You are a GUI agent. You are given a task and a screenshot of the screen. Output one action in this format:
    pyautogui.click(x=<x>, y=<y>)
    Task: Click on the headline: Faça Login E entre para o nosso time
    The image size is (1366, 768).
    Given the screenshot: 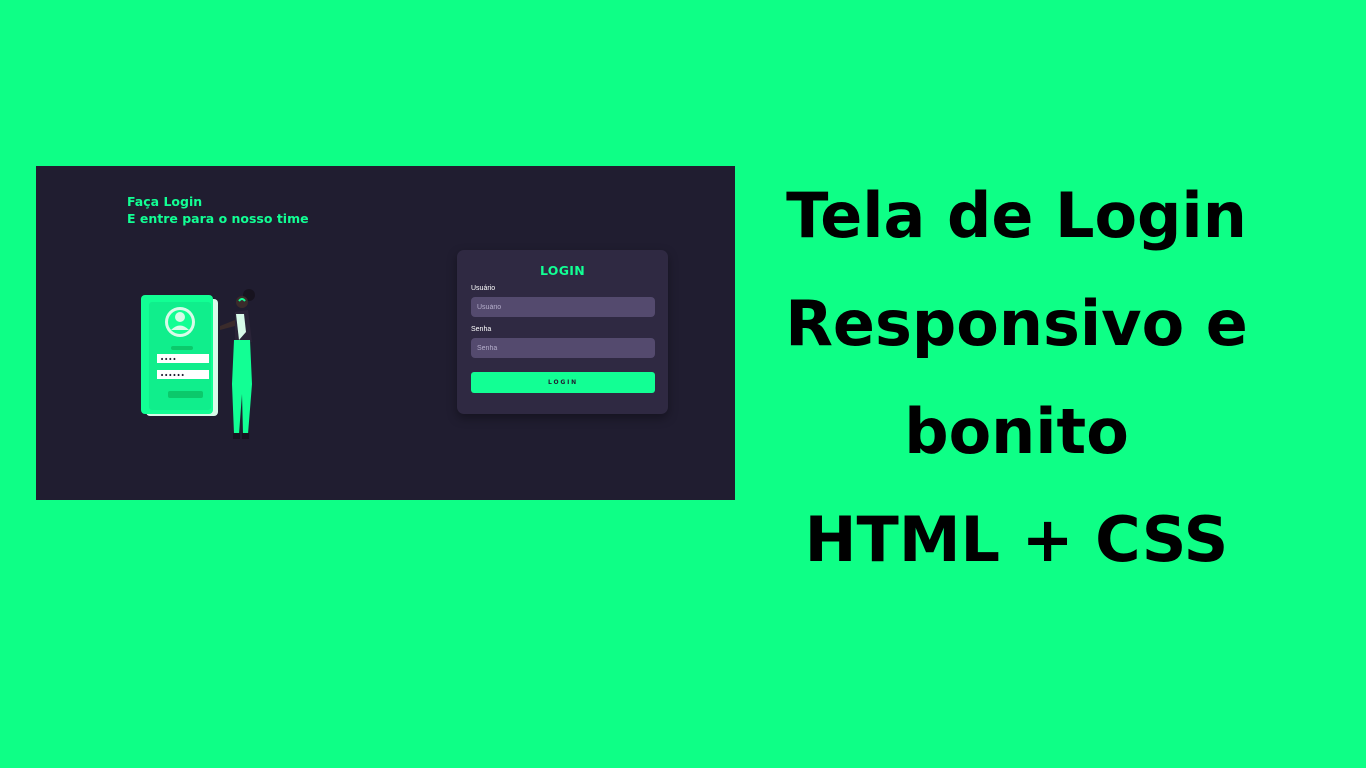 What is the action you would take?
    pyautogui.click(x=218, y=210)
    